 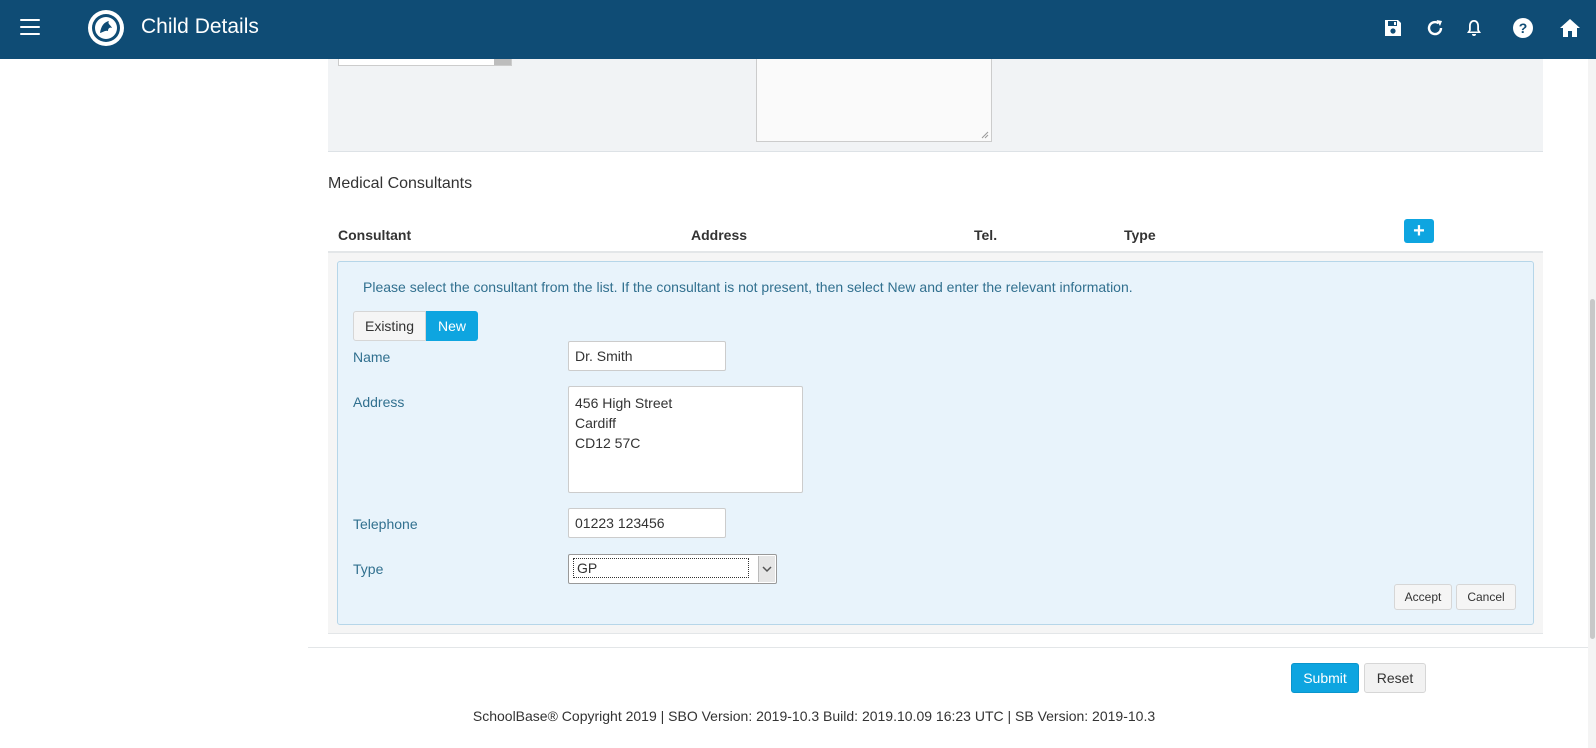 I want to click on consultants-table-header: Consultant Address Tel. Type, so click(x=935, y=233).